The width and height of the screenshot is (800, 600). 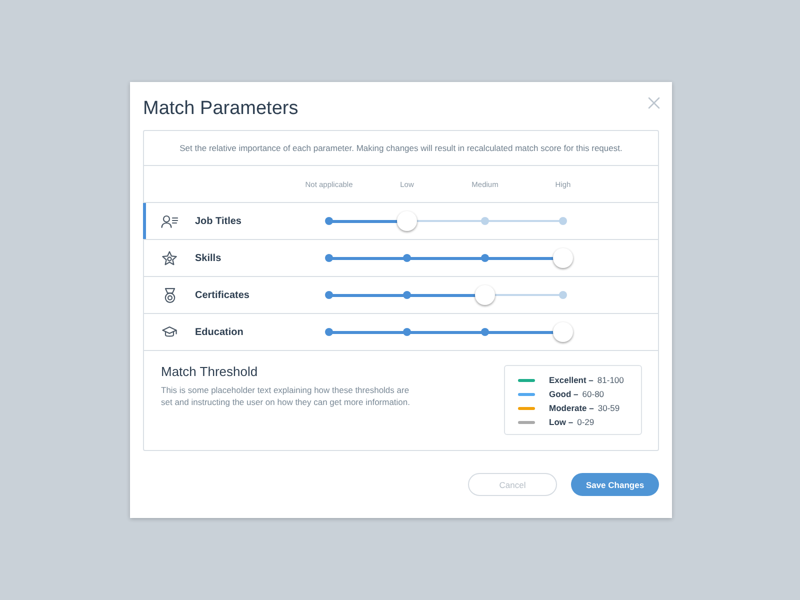 What do you see at coordinates (561, 422) in the screenshot?
I see `legend-label: Low –` at bounding box center [561, 422].